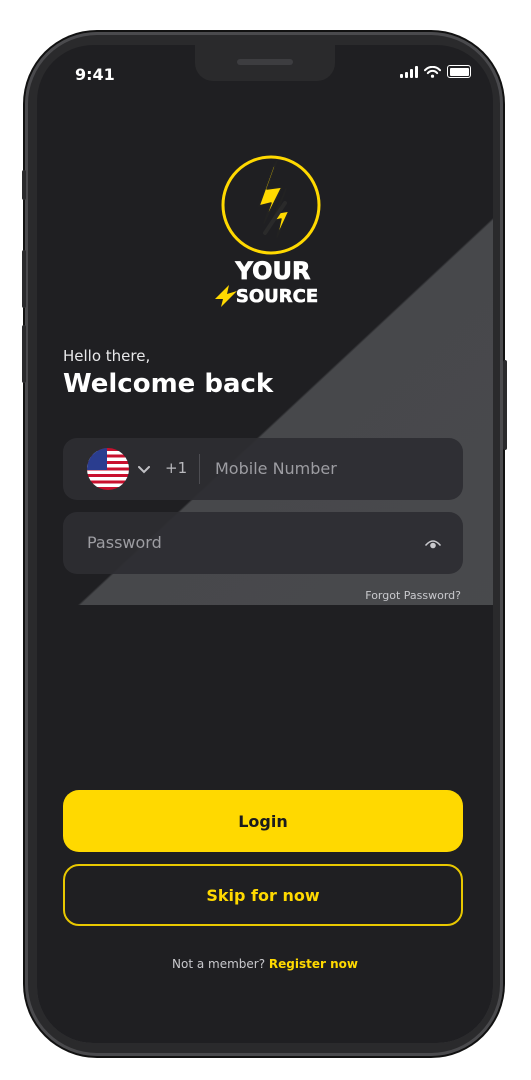 This screenshot has width=531, height=1080. Describe the element at coordinates (273, 271) in the screenshot. I see `logo-line-1: YOUR` at that location.